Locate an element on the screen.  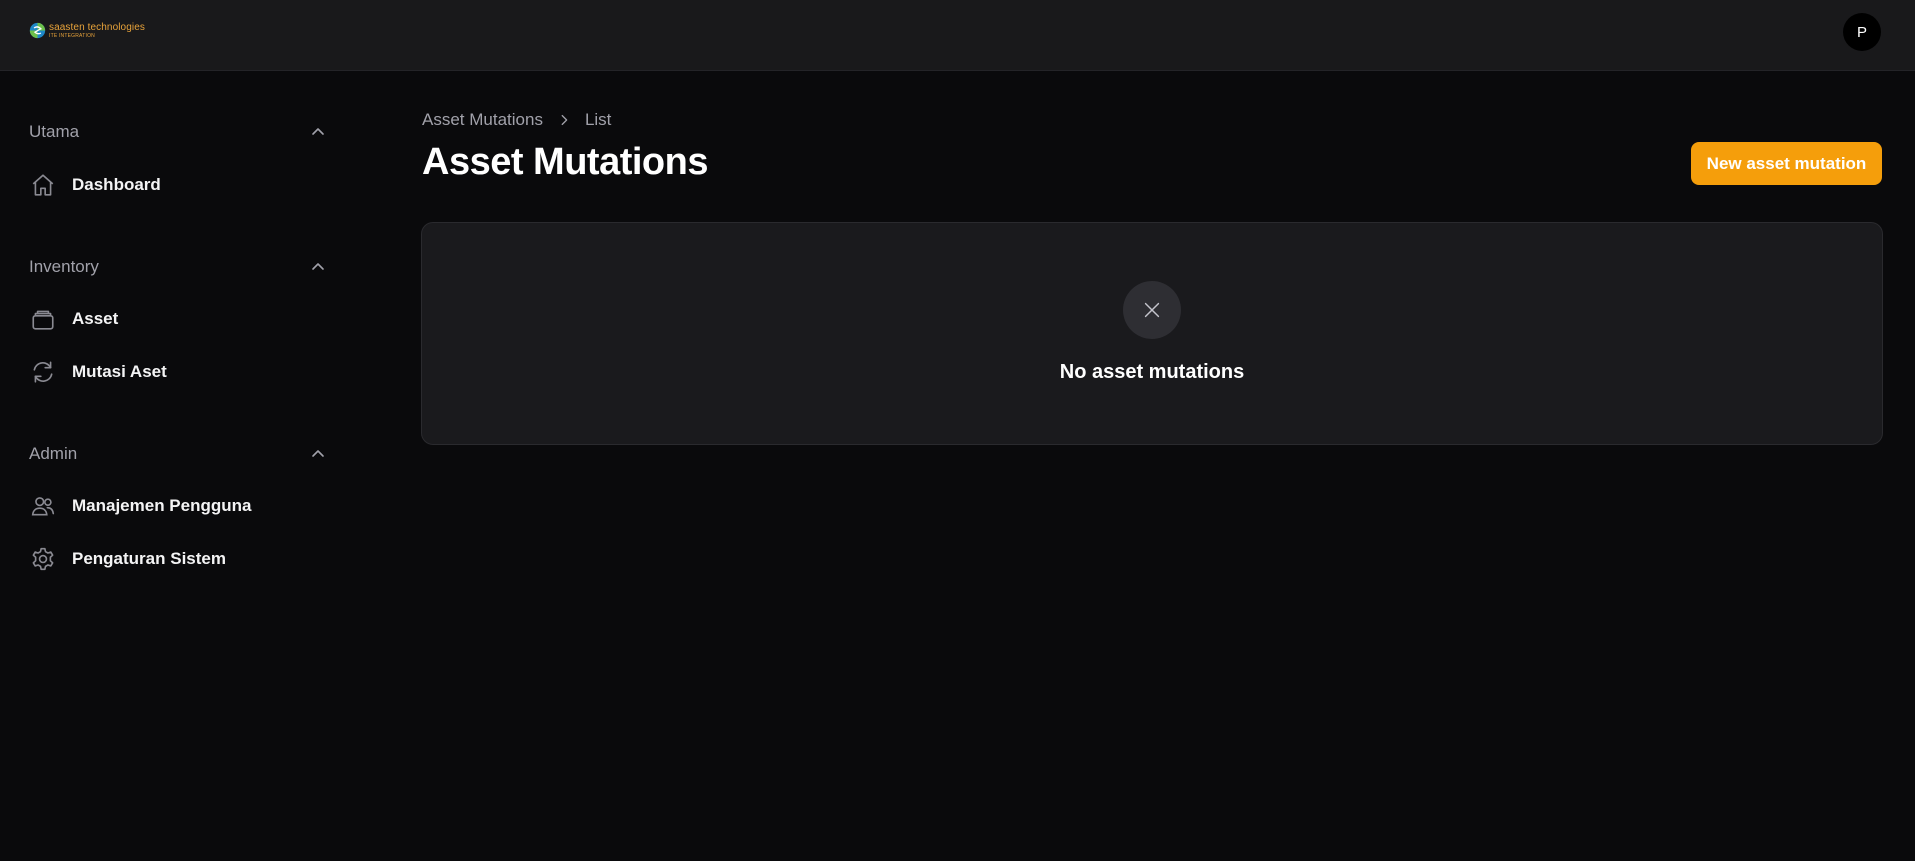
sidebar-item-asset: Asset is located at coordinates (179, 319).